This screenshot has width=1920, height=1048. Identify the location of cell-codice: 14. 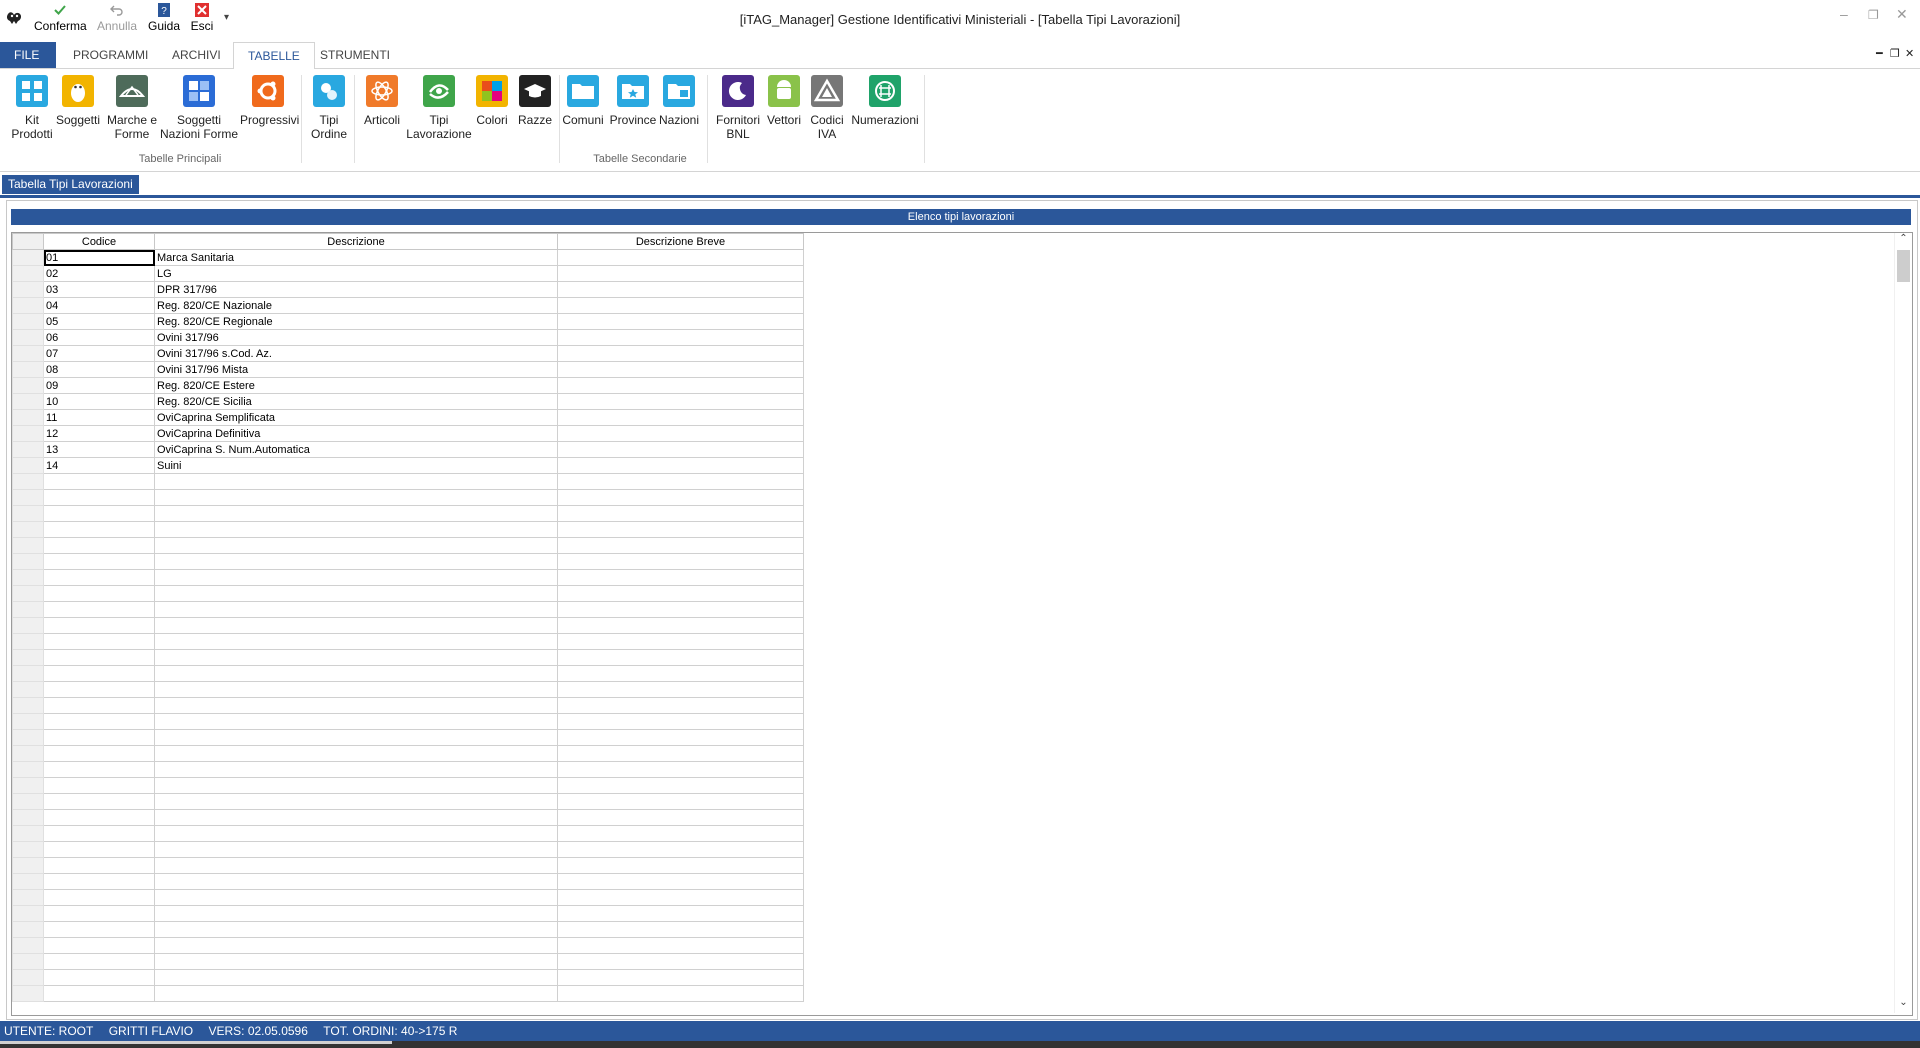
(99, 465).